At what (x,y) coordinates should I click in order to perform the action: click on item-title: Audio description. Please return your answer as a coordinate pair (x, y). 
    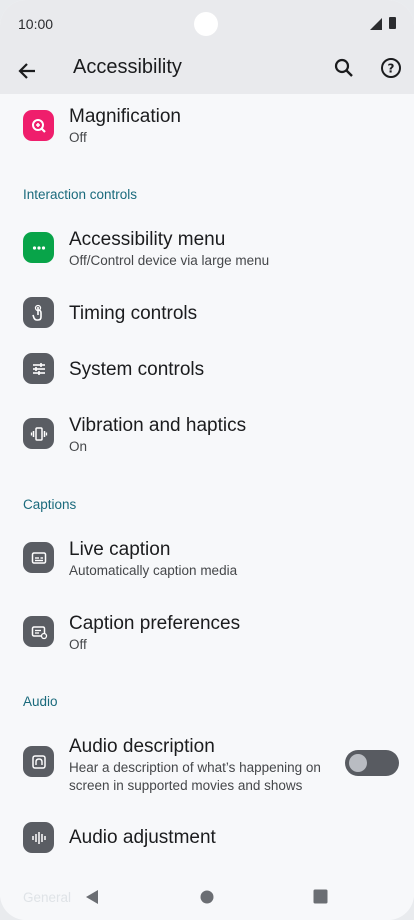
    Looking at the image, I should click on (142, 746).